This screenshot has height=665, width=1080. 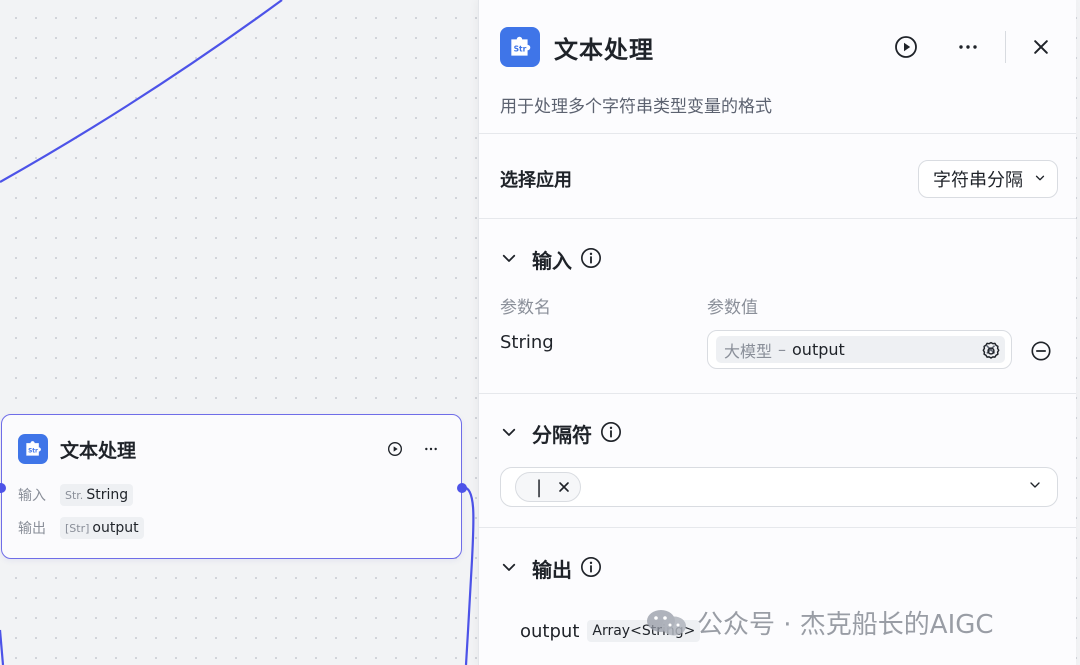 I want to click on output-section-header: 输出, so click(x=551, y=568).